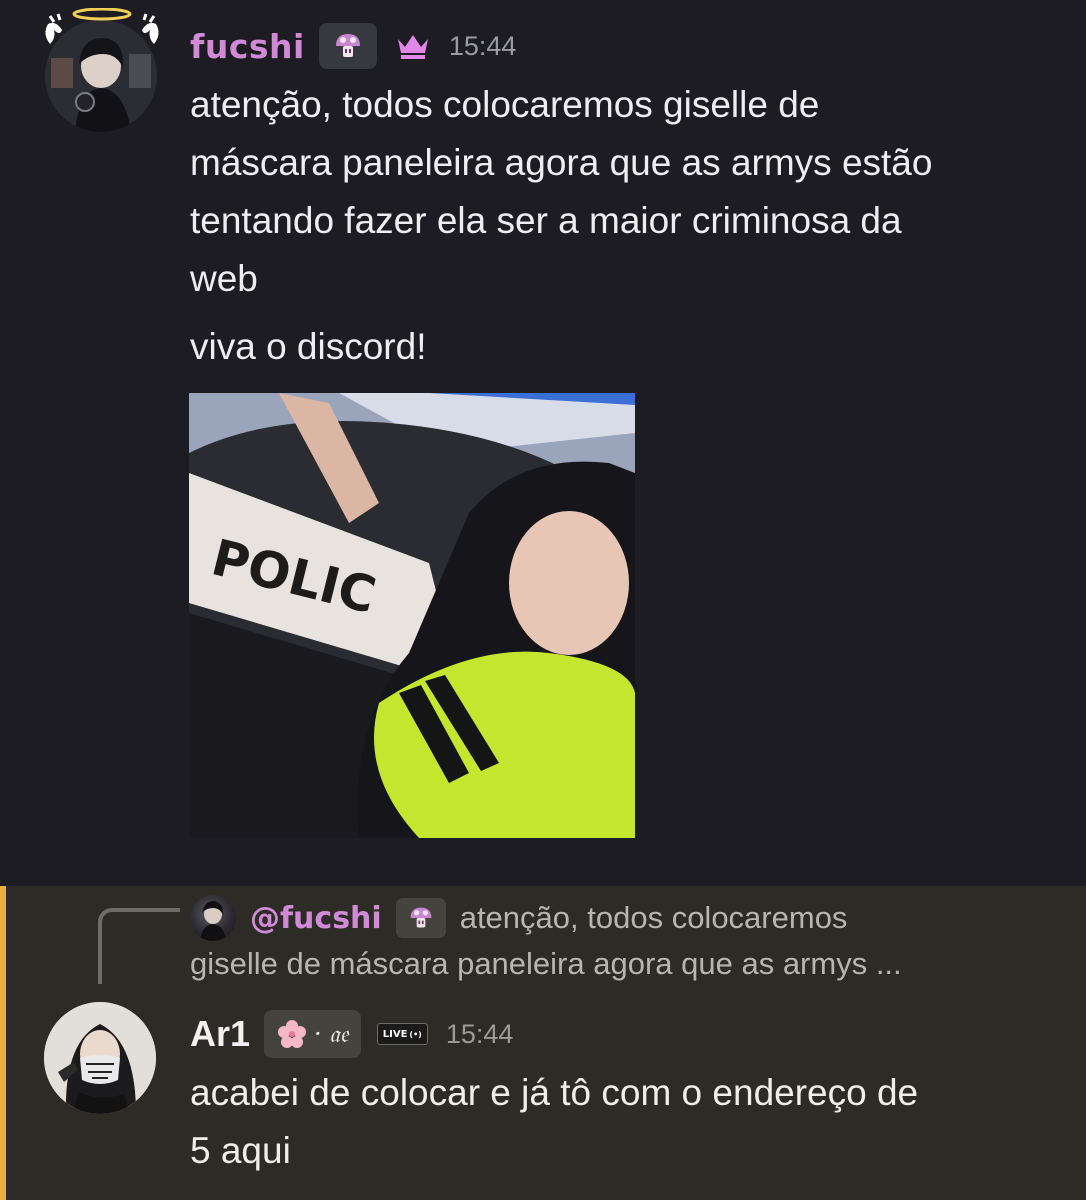 Image resolution: width=1086 pixels, height=1200 pixels. Describe the element at coordinates (220, 1034) in the screenshot. I see `username: Ar1` at that location.